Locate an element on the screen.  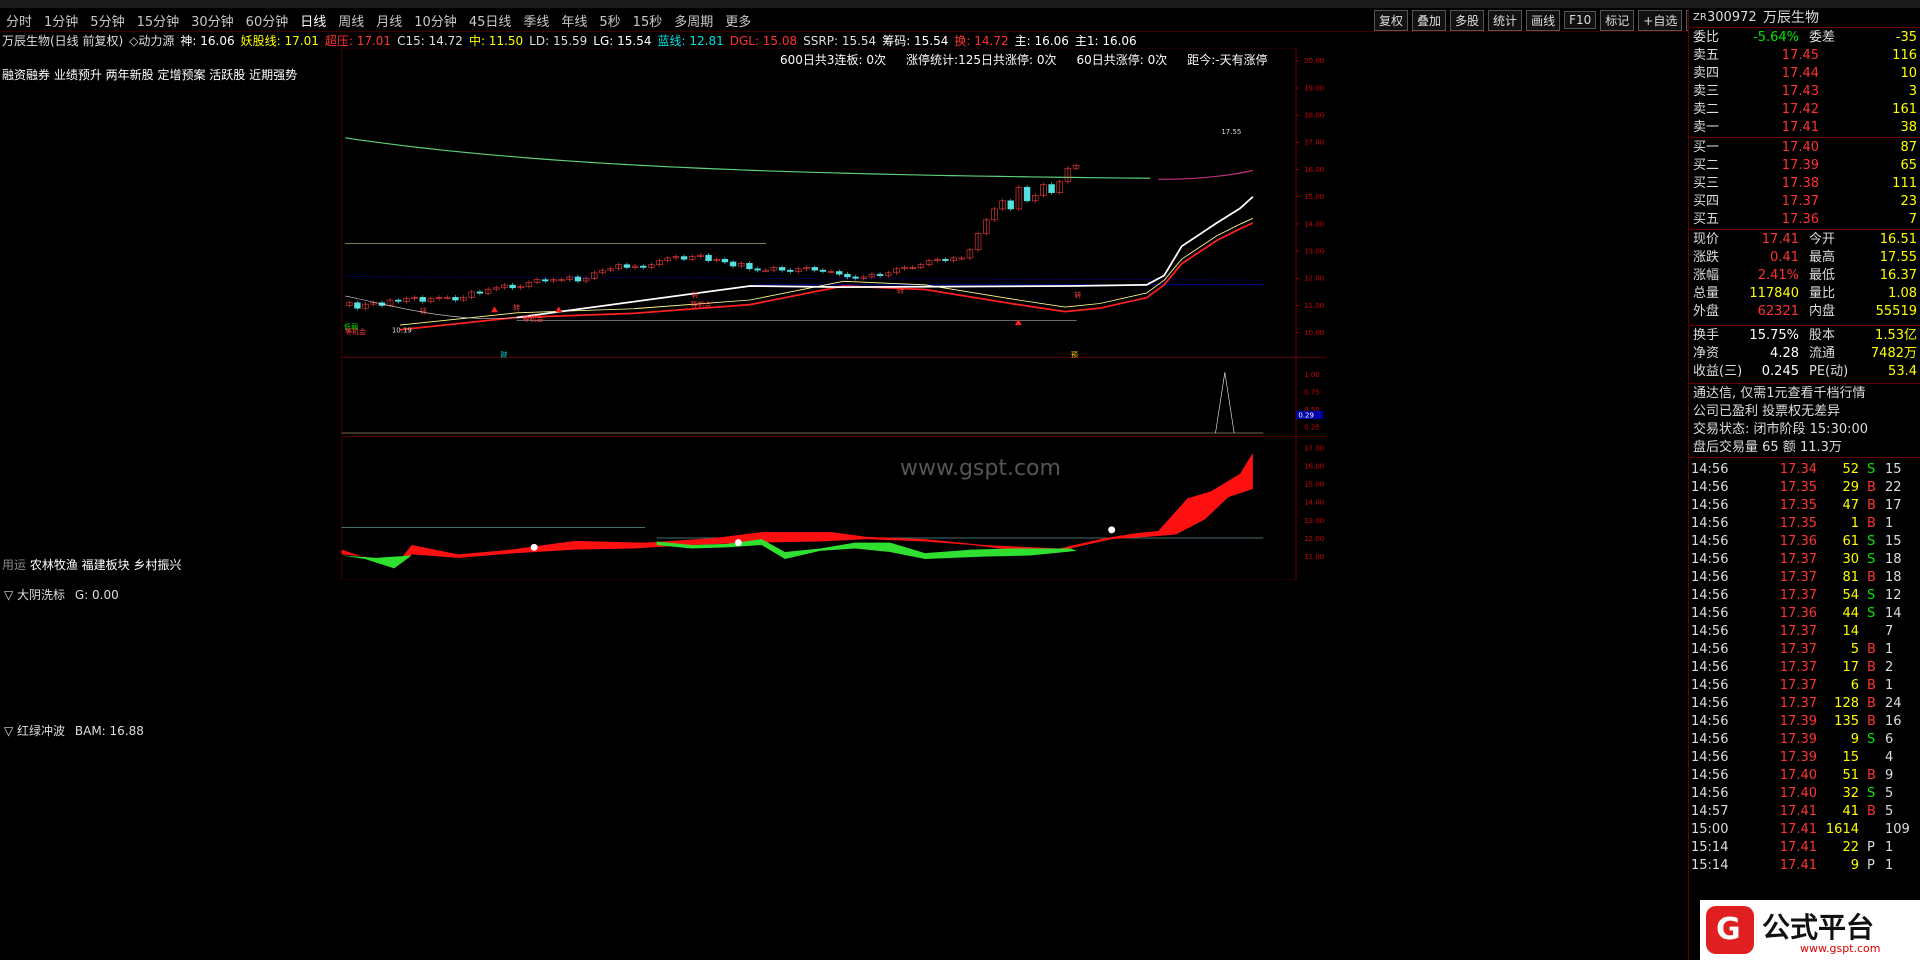
chance-signal-label: 等机会 is located at coordinates (355, 331).